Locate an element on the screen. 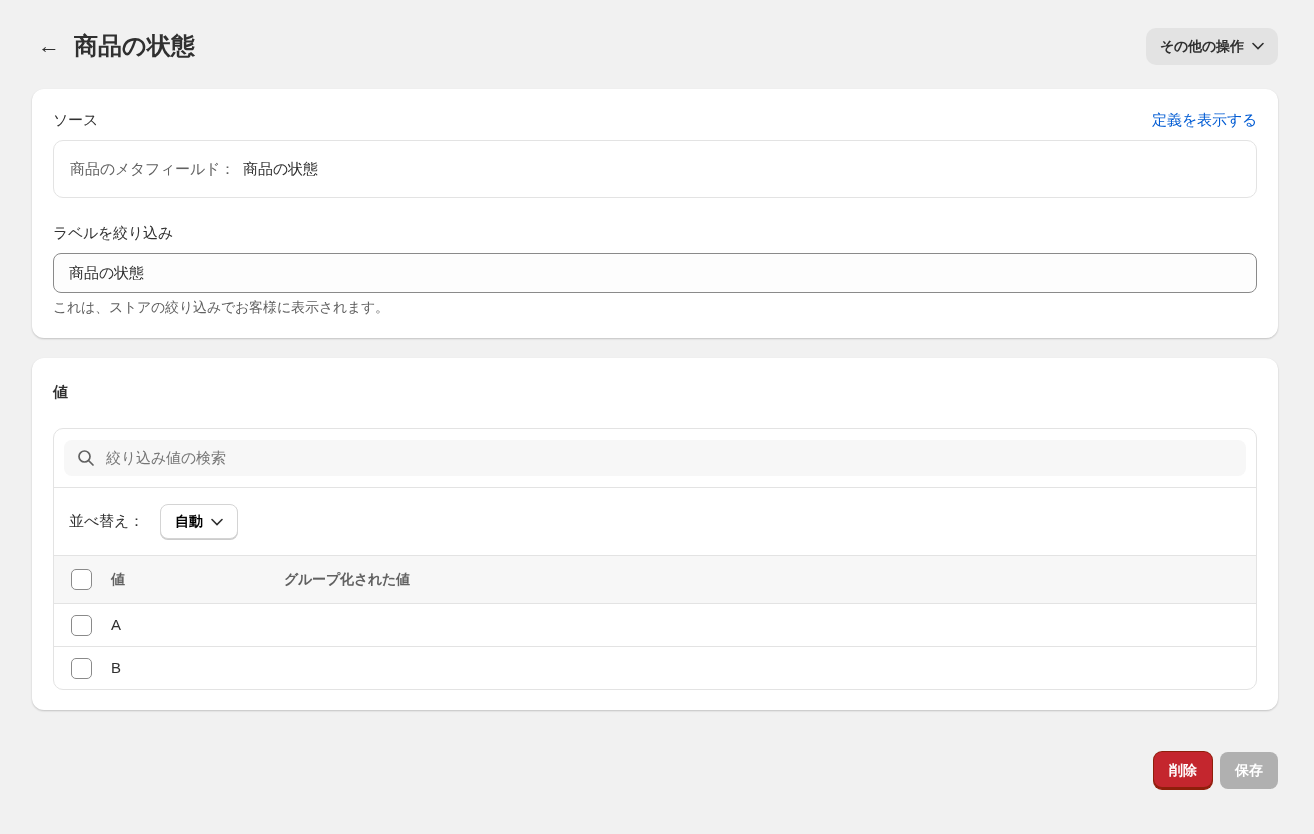  table-cell-text: A is located at coordinates (116, 624).